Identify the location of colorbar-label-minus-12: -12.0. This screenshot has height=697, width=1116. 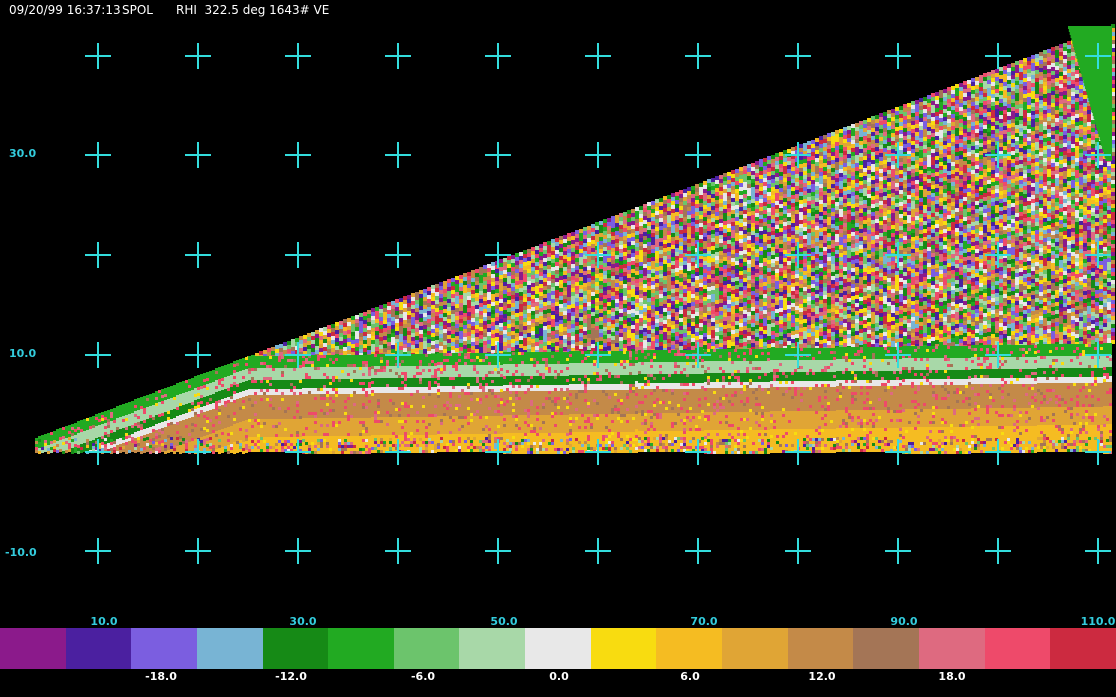
(291, 676).